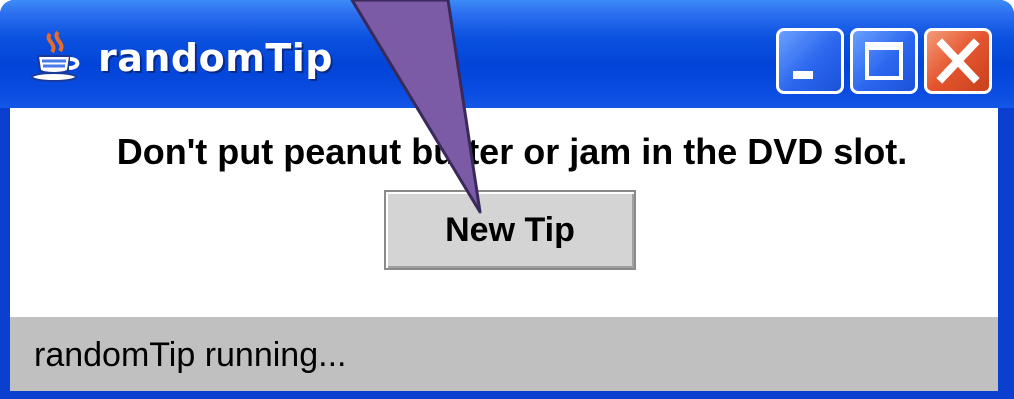  I want to click on minimize-button, so click(810, 61).